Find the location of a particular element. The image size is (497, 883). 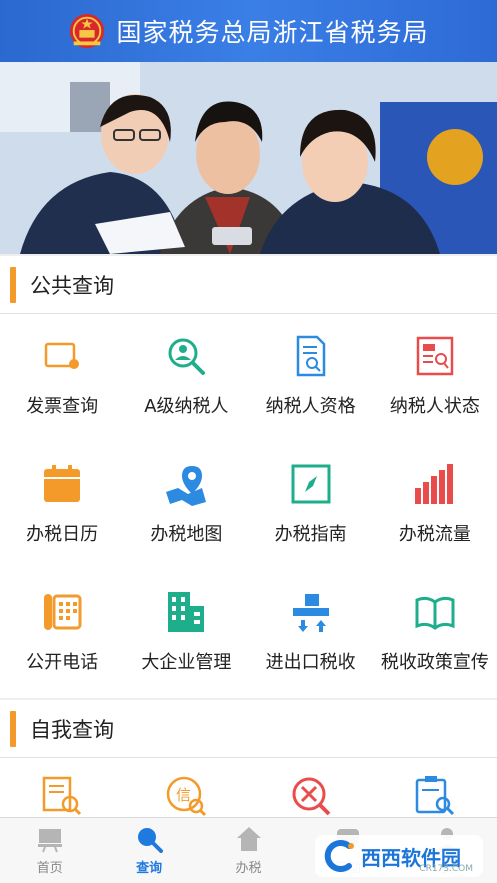

import-export-icon is located at coordinates (310, 613).